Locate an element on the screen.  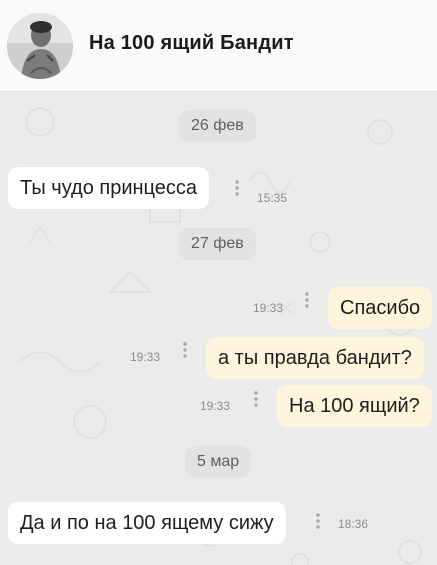
date-separator: 26 фев is located at coordinates (217, 126).